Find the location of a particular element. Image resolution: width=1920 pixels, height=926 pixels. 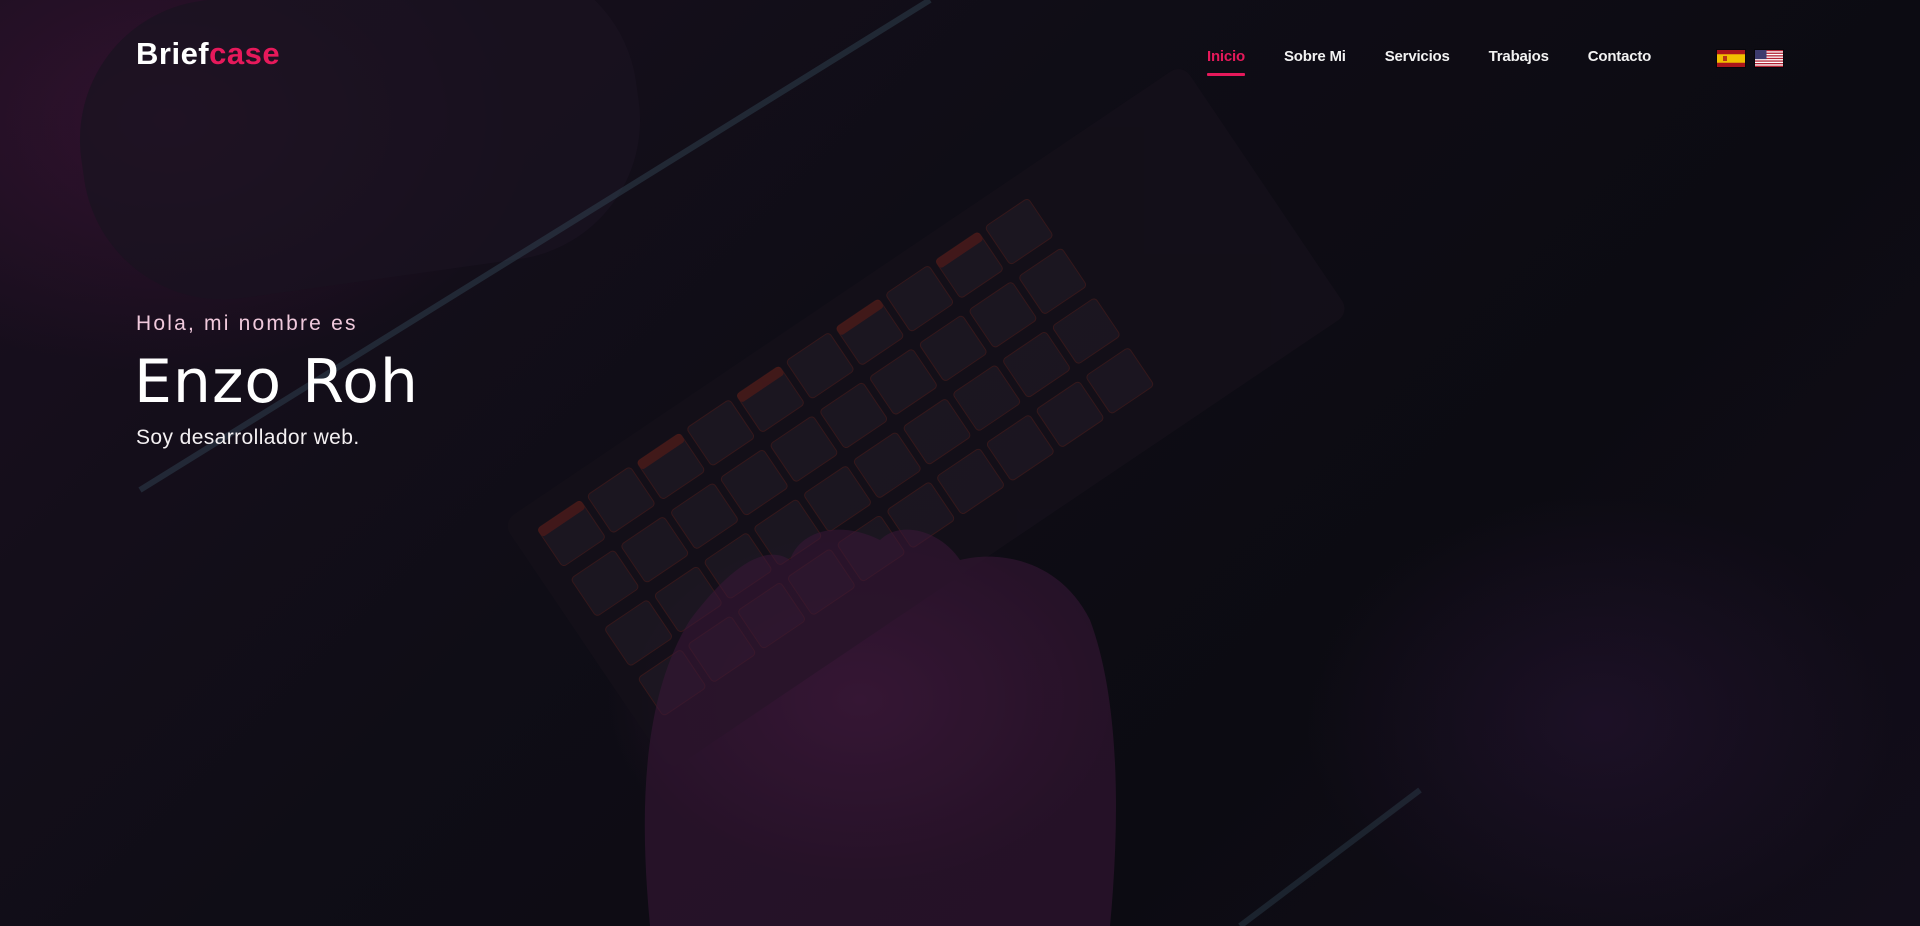

nav-link-trabajos: Trabajos is located at coordinates (1519, 56).